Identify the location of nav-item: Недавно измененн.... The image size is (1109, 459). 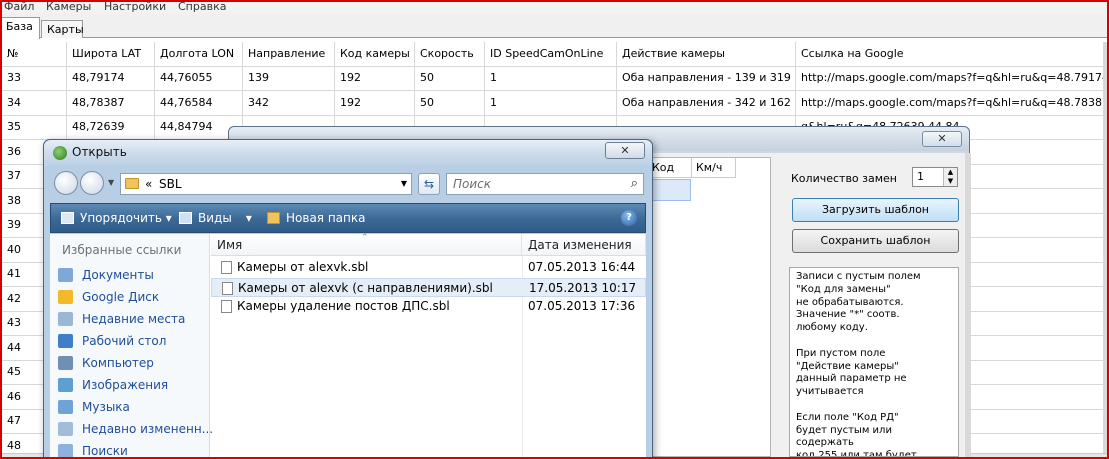
(134, 429).